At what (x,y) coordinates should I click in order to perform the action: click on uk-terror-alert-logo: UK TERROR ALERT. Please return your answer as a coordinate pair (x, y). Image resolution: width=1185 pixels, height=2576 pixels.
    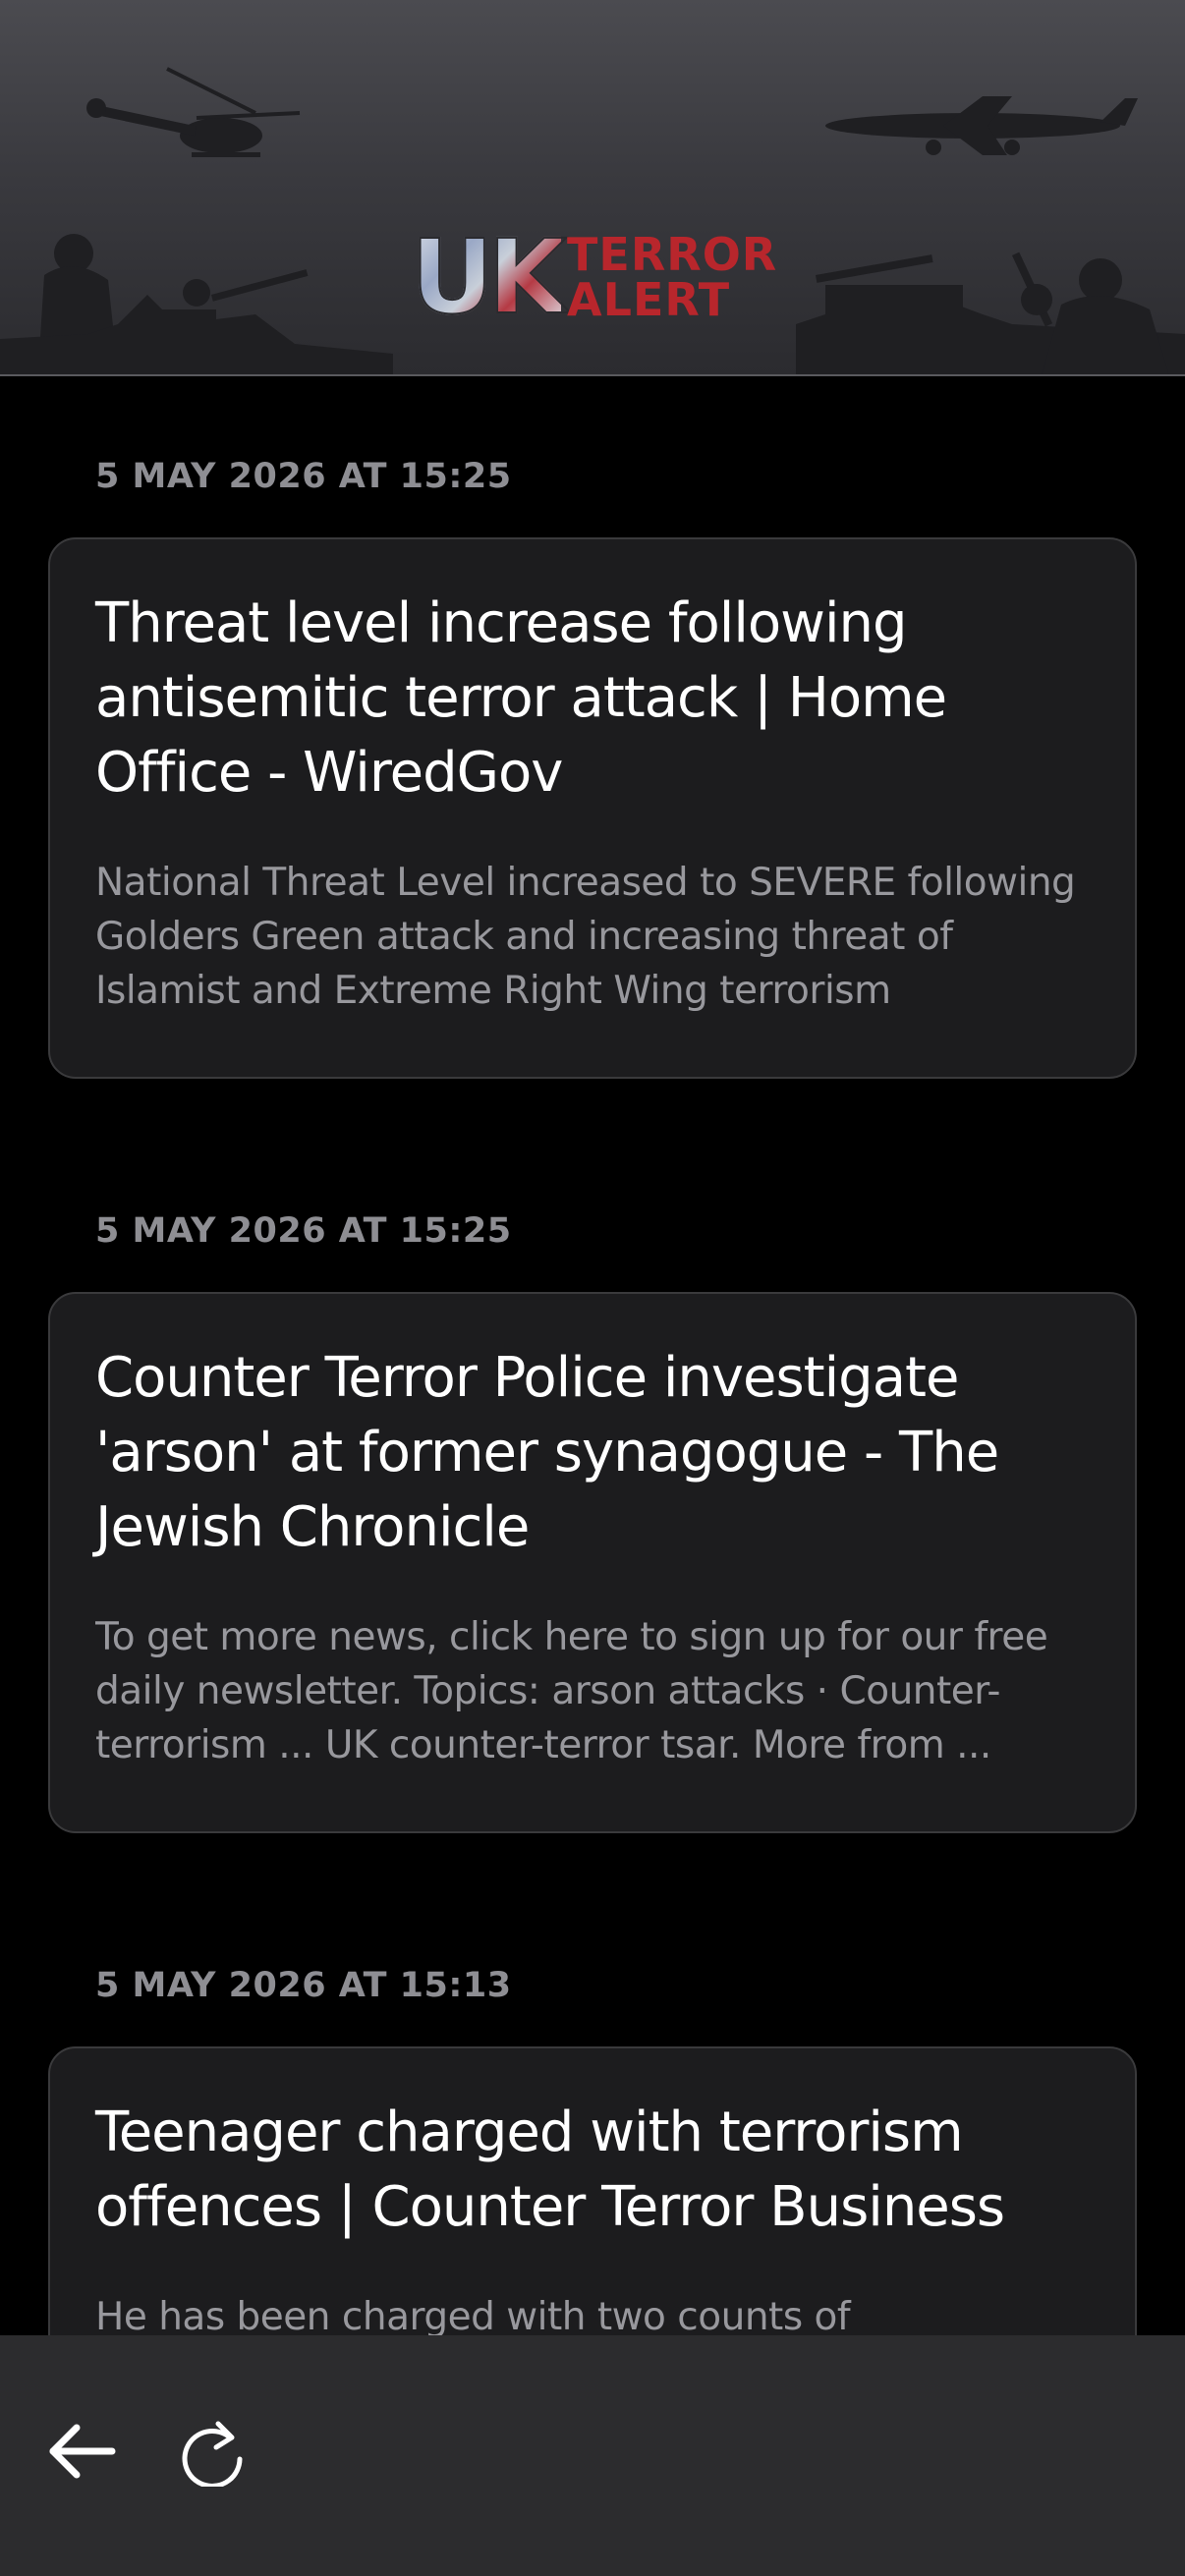
    Looking at the image, I should click on (594, 277).